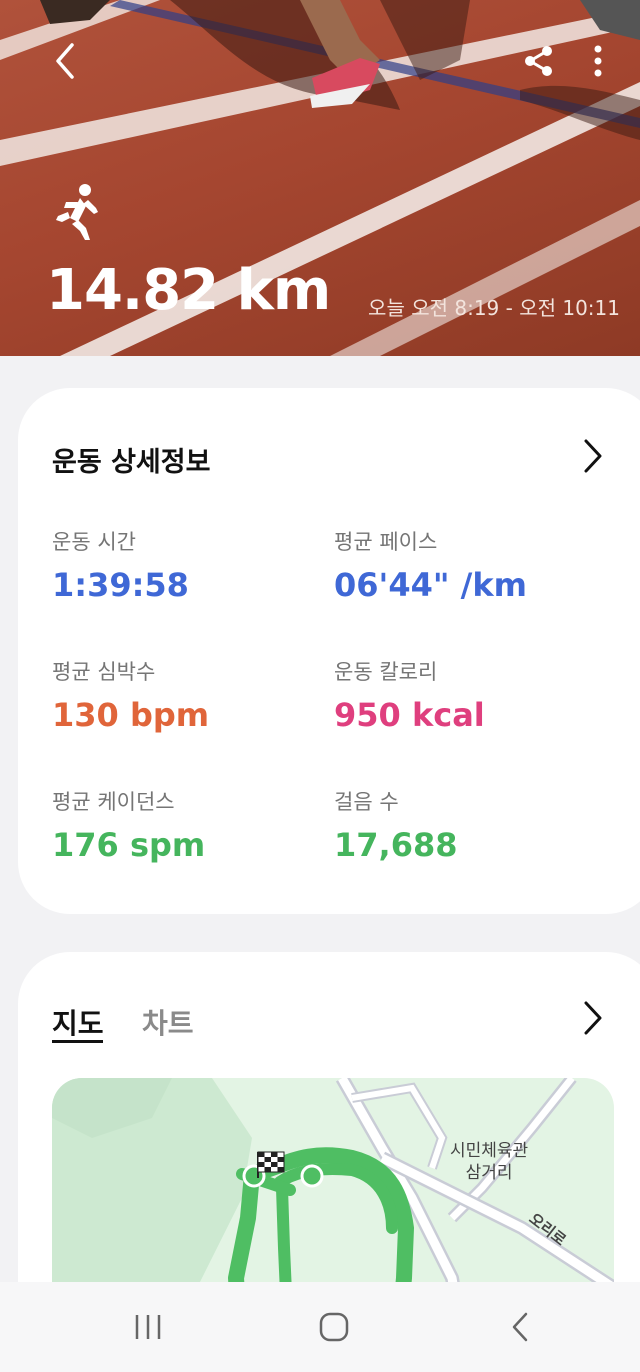 This screenshot has height=1372, width=640. I want to click on back-icon, so click(65, 61).